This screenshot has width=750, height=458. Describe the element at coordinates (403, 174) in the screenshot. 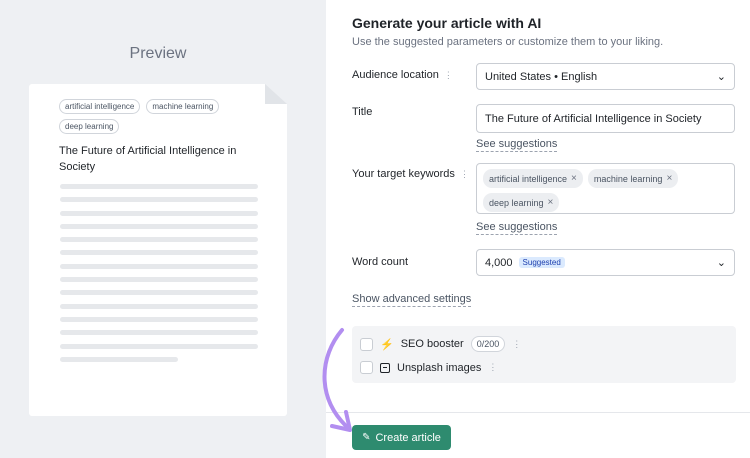

I see `target-keywords-label-text: Your target keywords` at that location.